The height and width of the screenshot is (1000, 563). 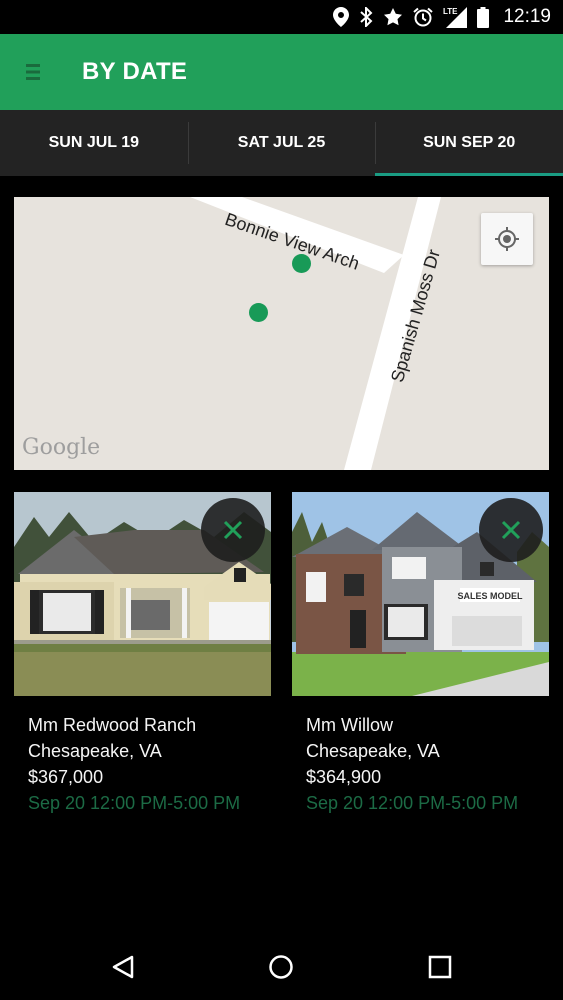 What do you see at coordinates (258, 312) in the screenshot?
I see `map-marker-redwood-ranch` at bounding box center [258, 312].